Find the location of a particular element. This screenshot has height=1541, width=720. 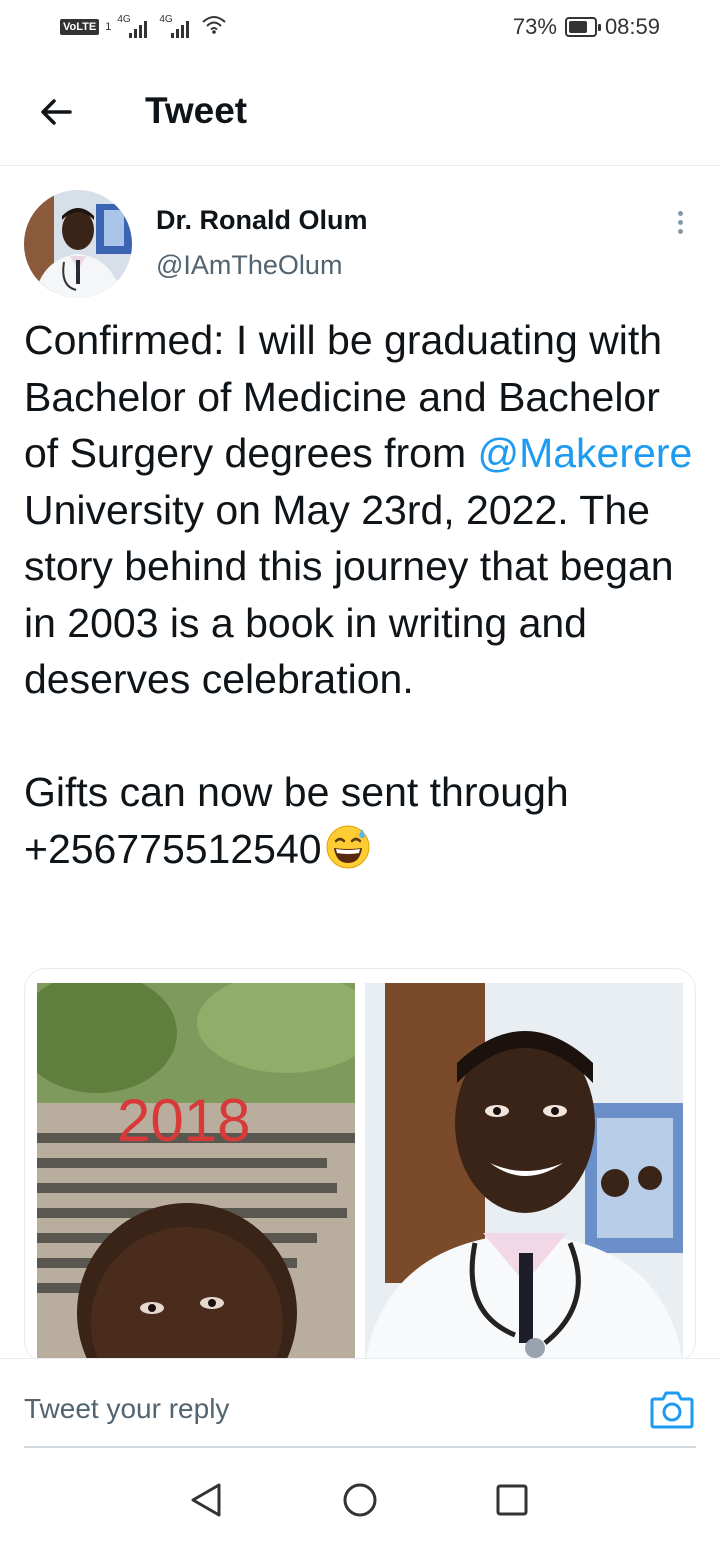

mention-link: @Makerere is located at coordinates (584, 453).